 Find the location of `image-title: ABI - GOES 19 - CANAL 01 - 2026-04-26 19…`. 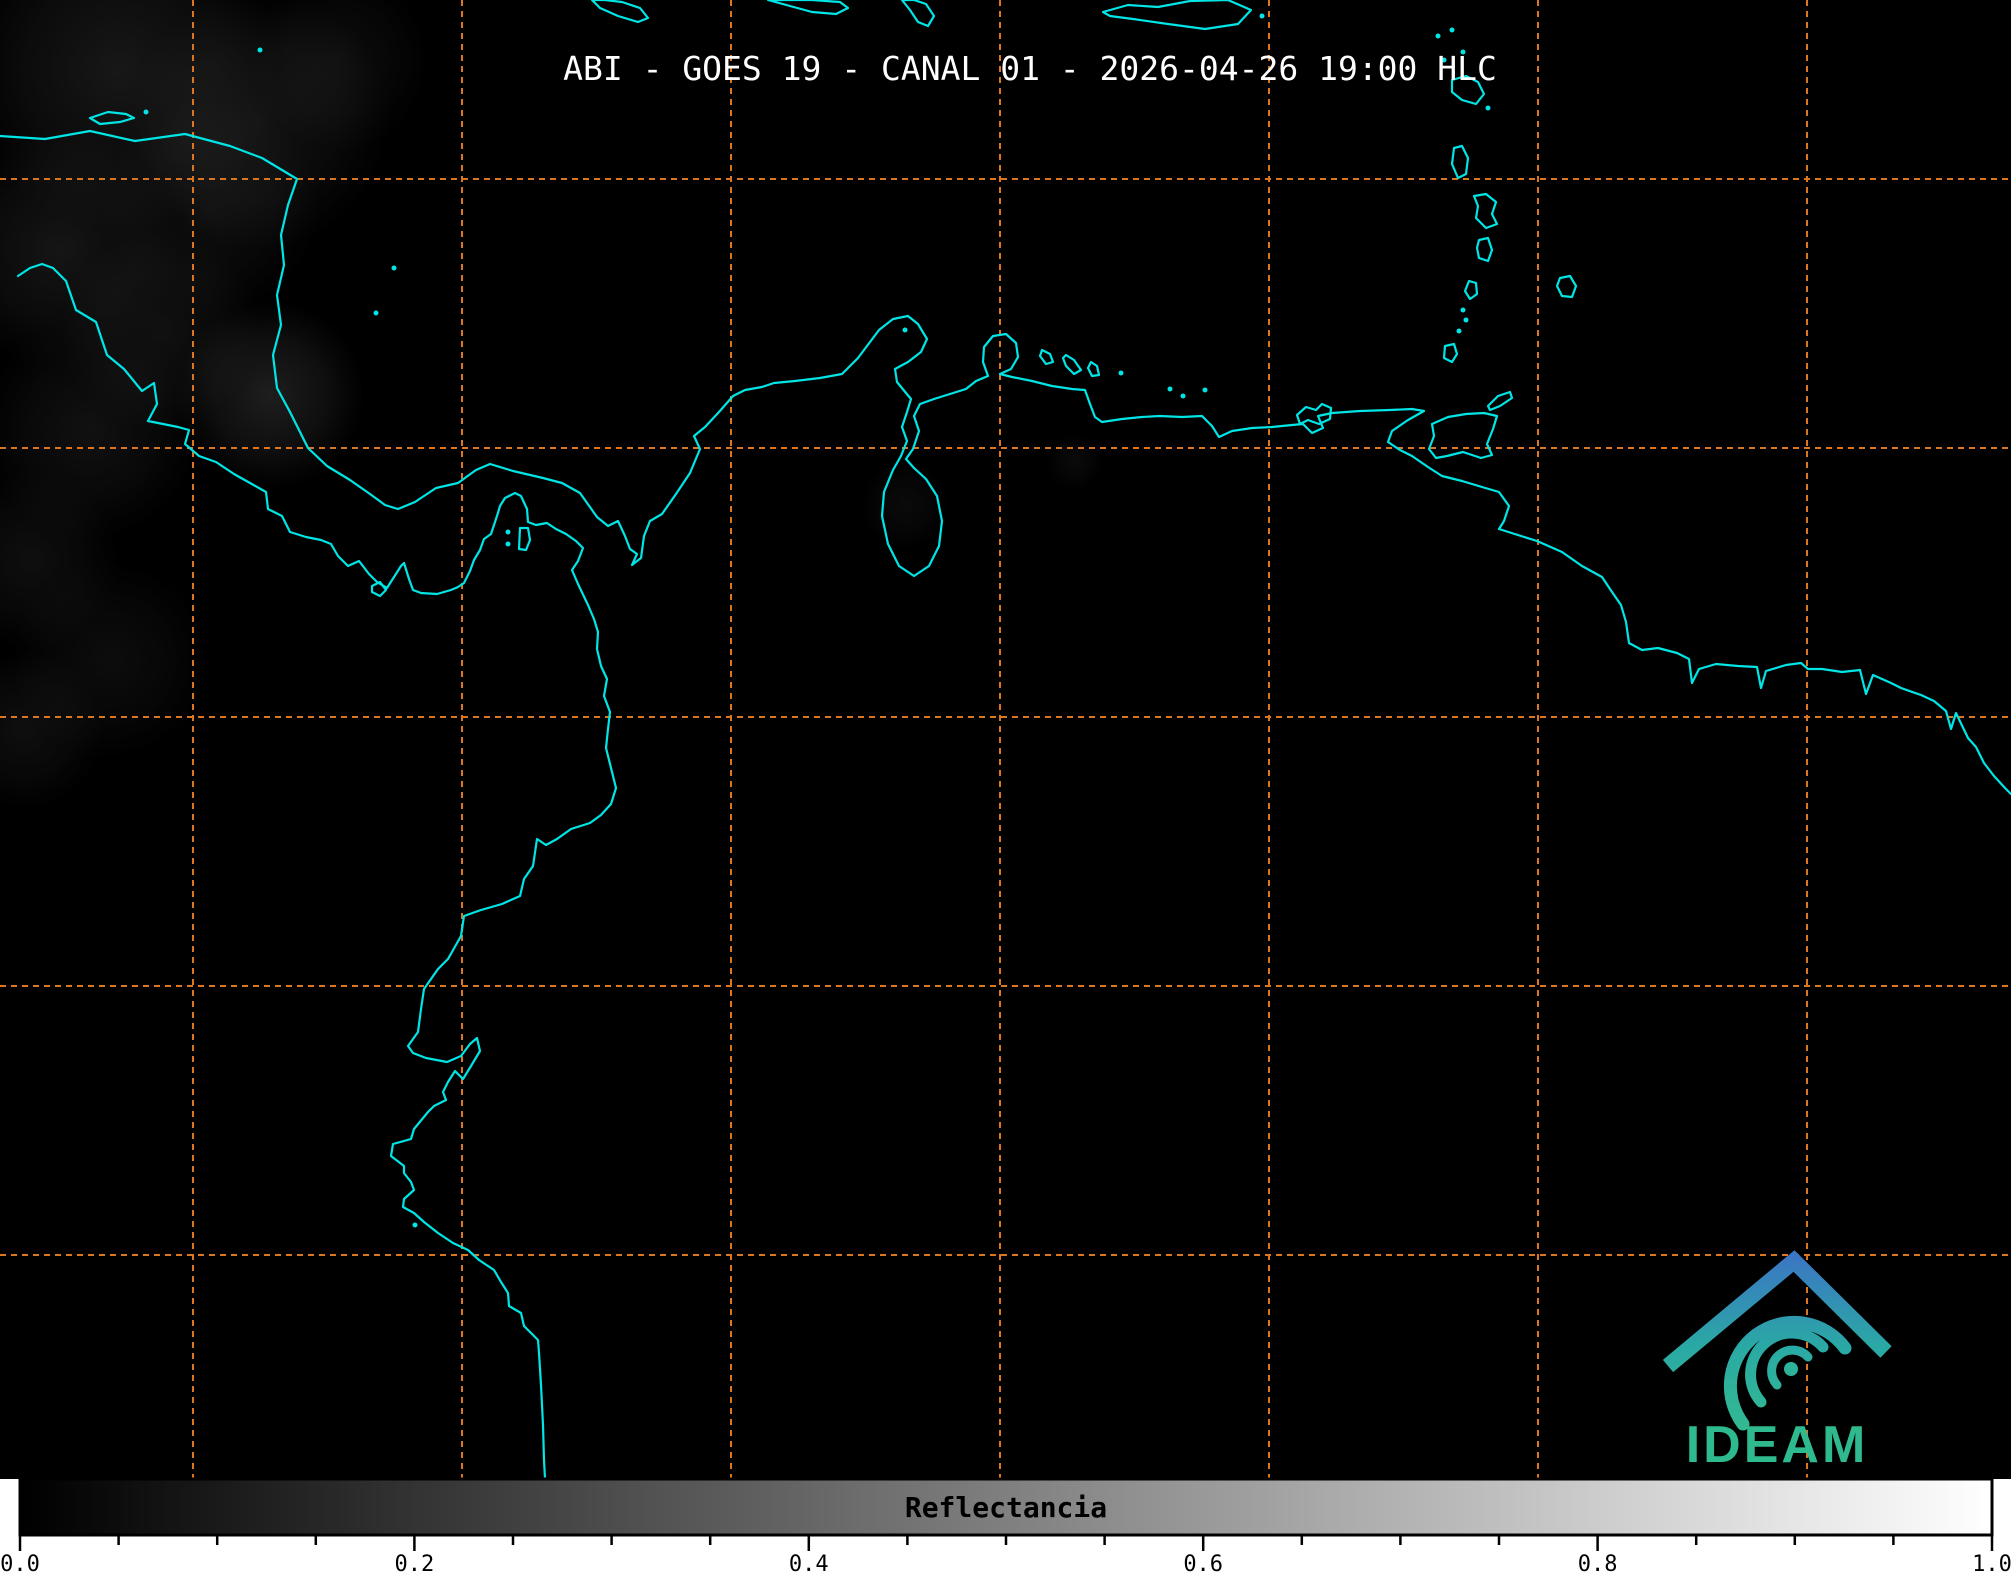

image-title: ABI - GOES 19 - CANAL 01 - 2026-04-26 19… is located at coordinates (1030, 68).